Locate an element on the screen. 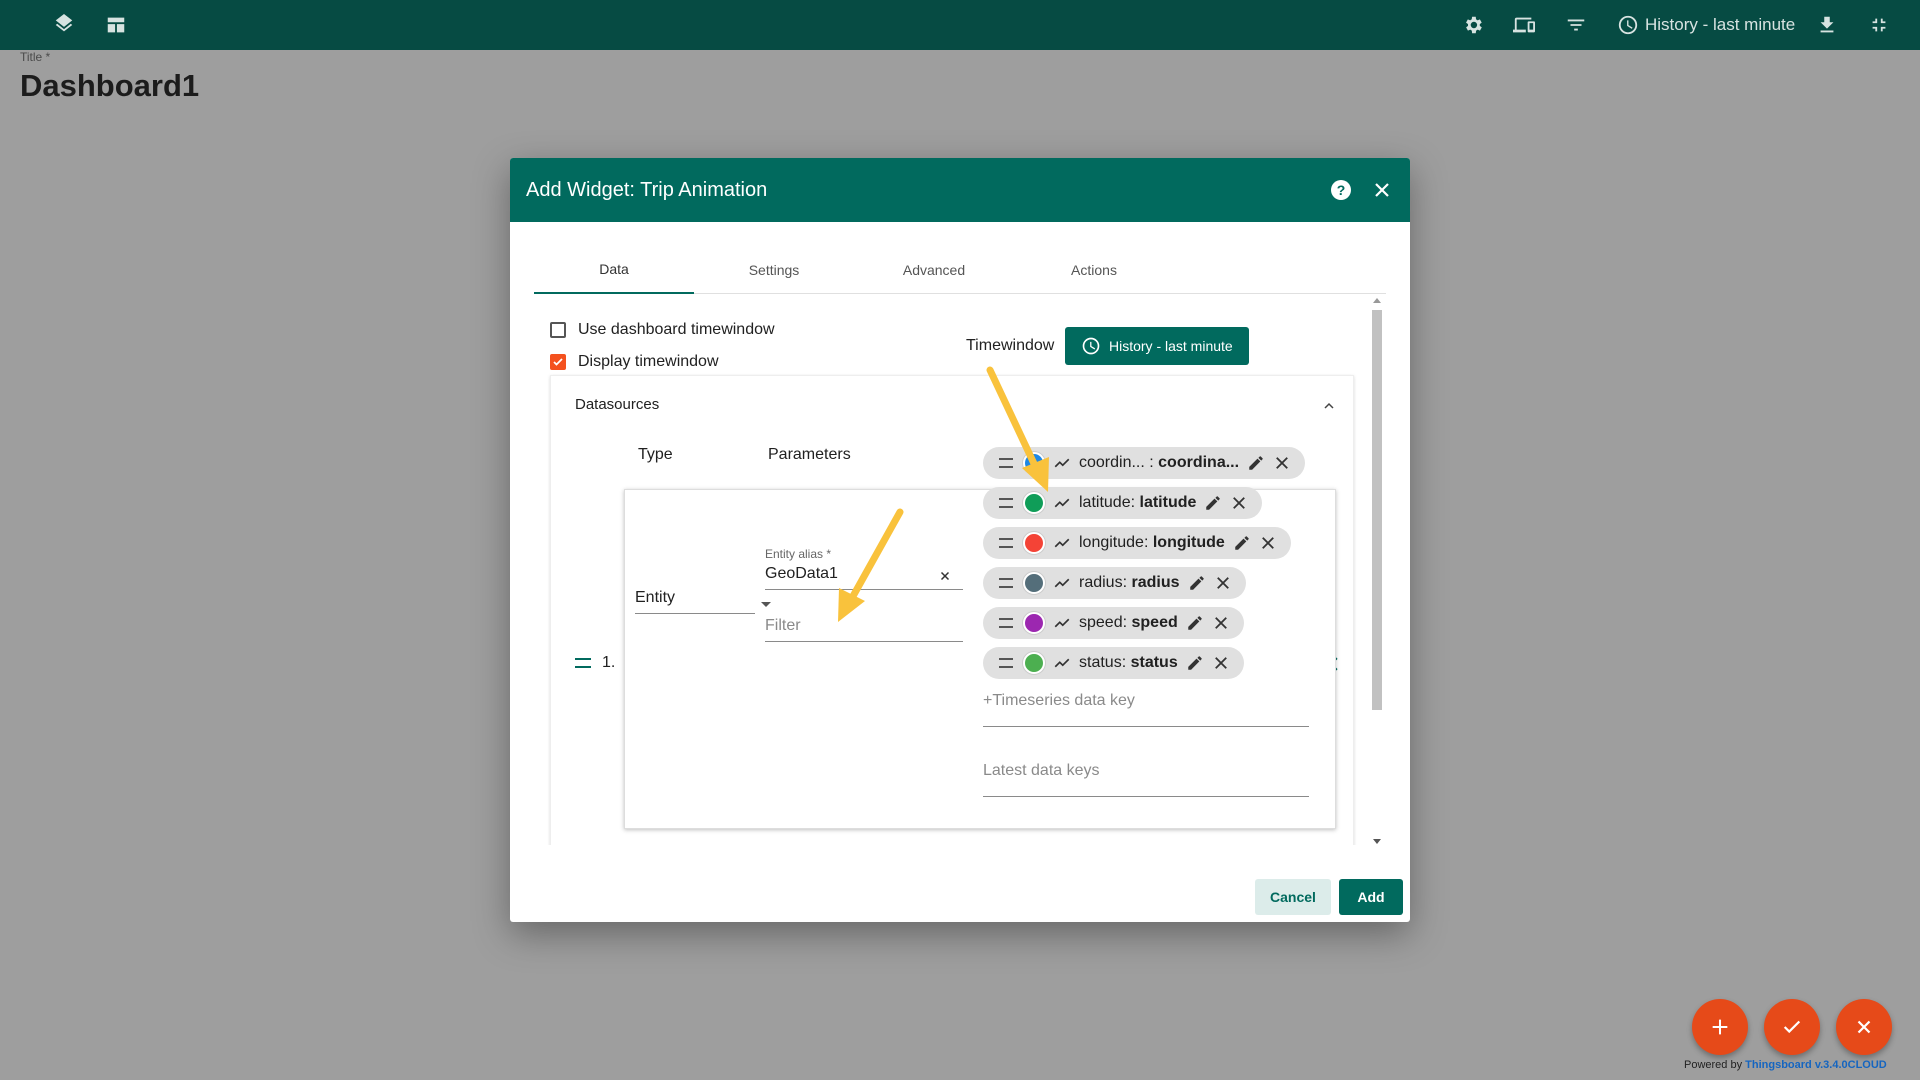  scrollbar-thumb is located at coordinates (1377, 510).